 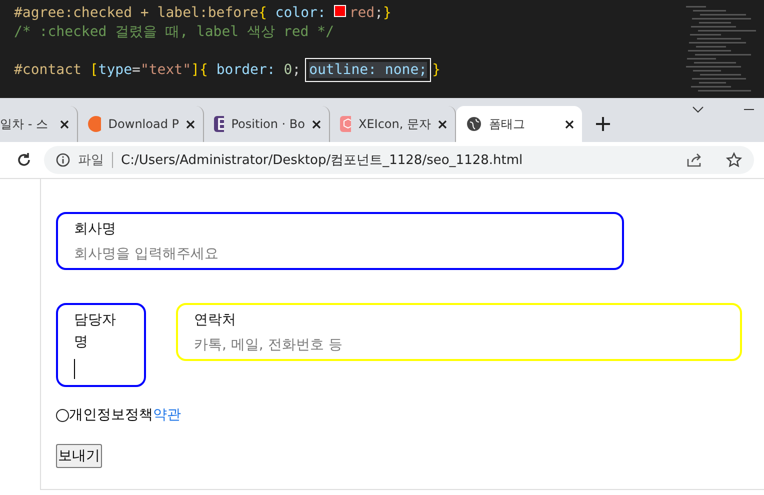 I want to click on field-label: 담당자명, so click(x=95, y=331).